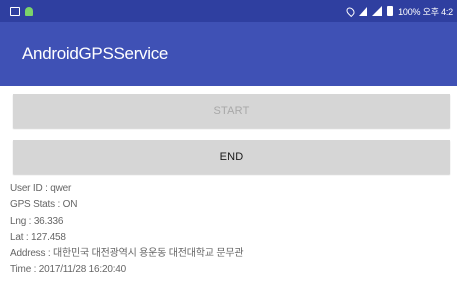 This screenshot has height=291, width=457. What do you see at coordinates (377, 11) in the screenshot?
I see `signal-icon` at bounding box center [377, 11].